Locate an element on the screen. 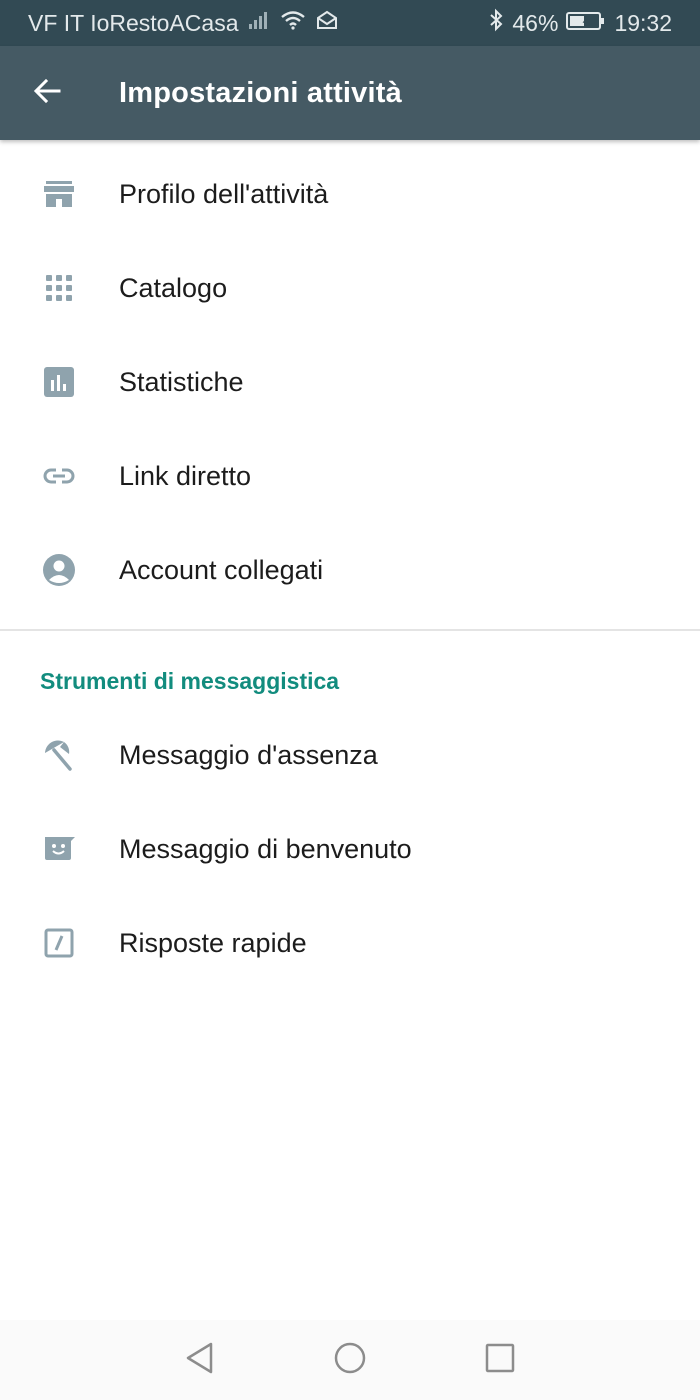  list-item-label: Account collegati is located at coordinates (221, 569).